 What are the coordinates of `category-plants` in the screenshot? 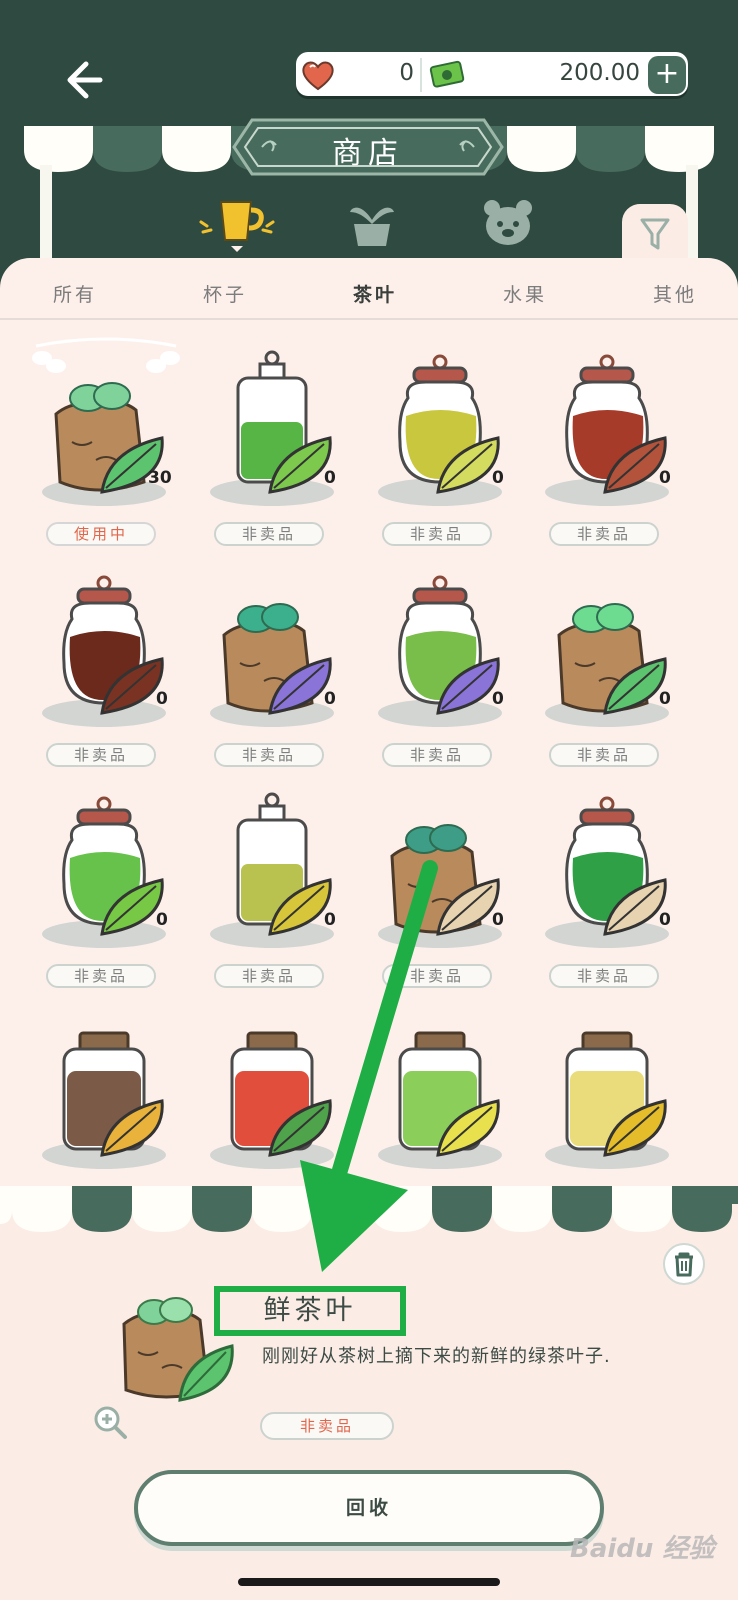 It's located at (372, 223).